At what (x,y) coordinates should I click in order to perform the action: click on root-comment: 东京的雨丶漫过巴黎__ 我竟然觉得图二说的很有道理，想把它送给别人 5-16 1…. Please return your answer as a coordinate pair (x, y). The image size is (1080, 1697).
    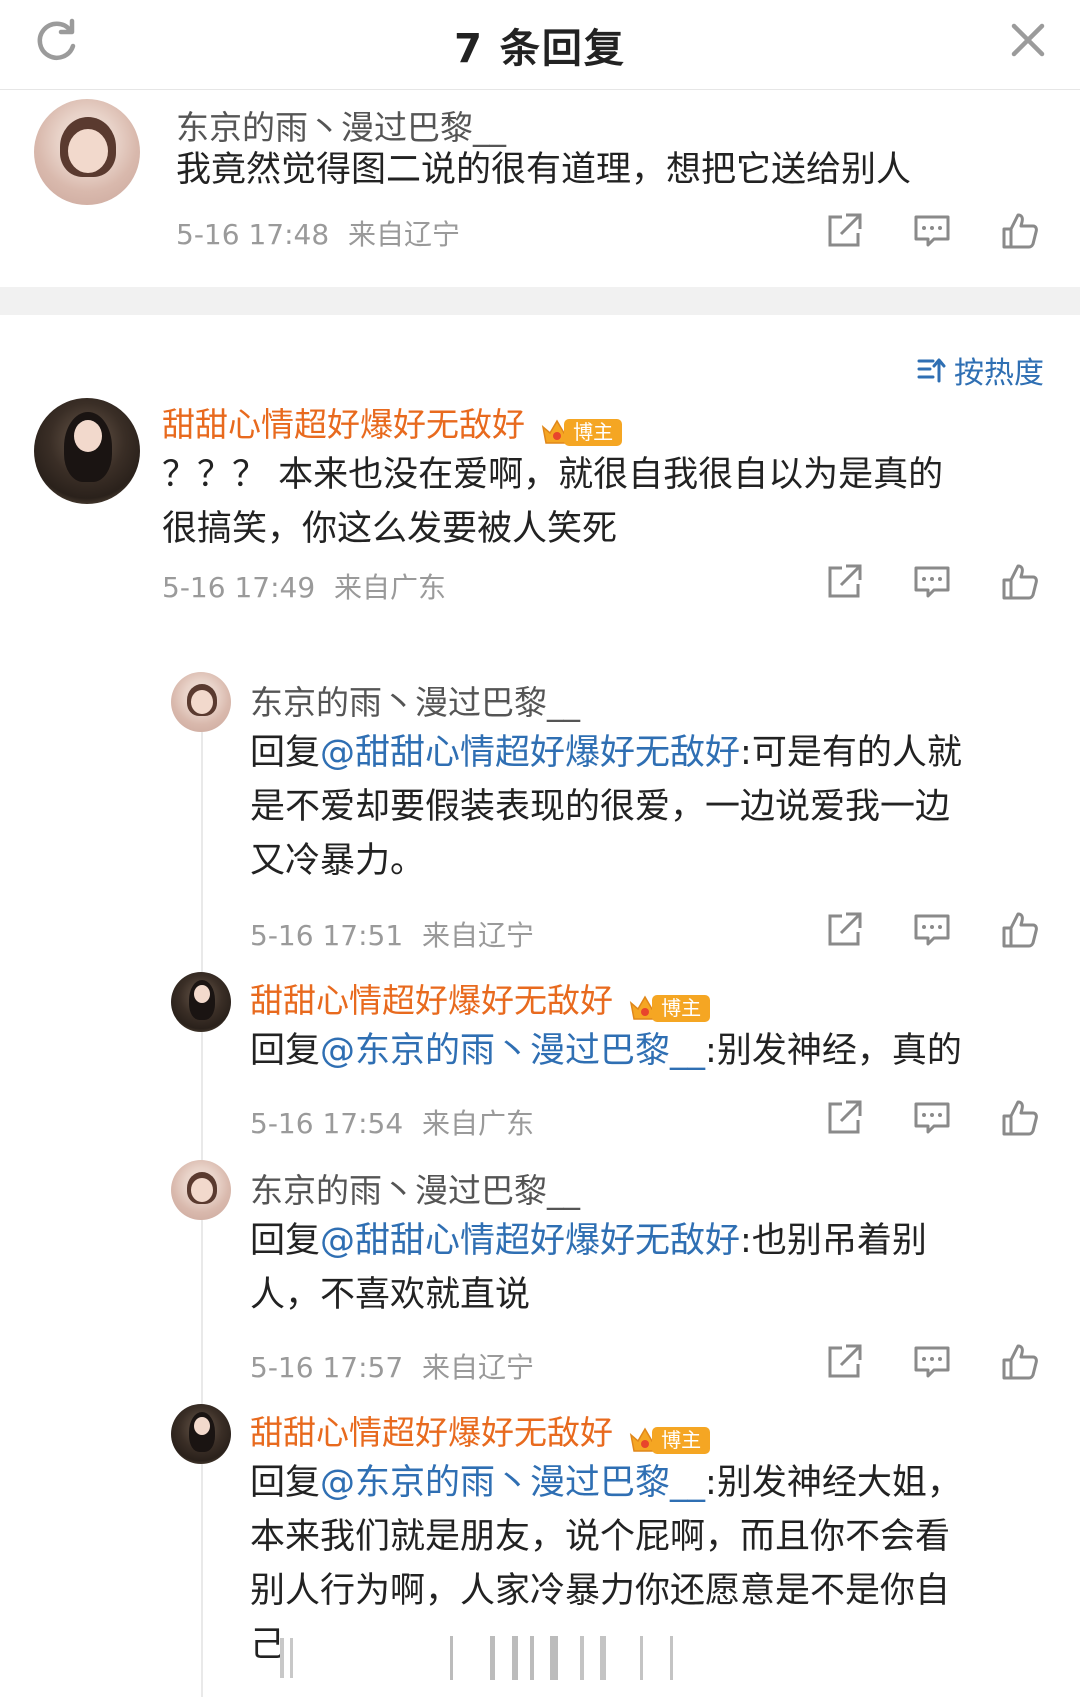
    Looking at the image, I should click on (540, 189).